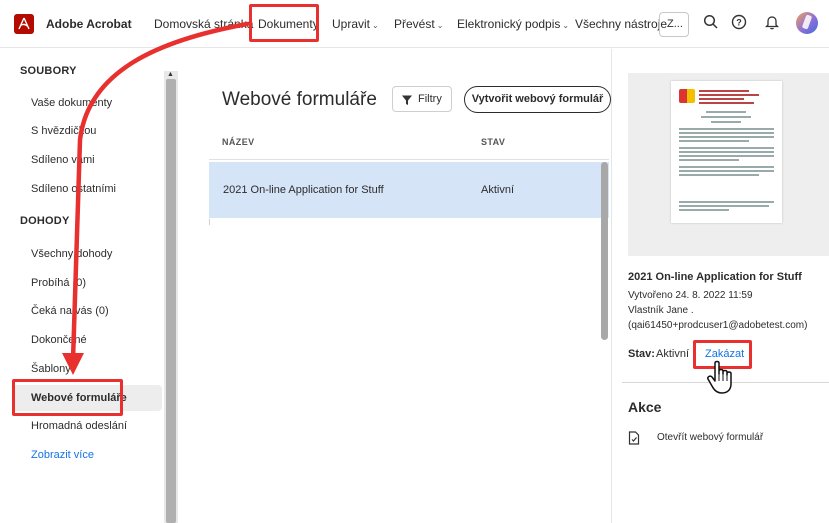 The height and width of the screenshot is (523, 829). What do you see at coordinates (45, 221) in the screenshot?
I see `sidebar-heading-agreements: DOHODY` at bounding box center [45, 221].